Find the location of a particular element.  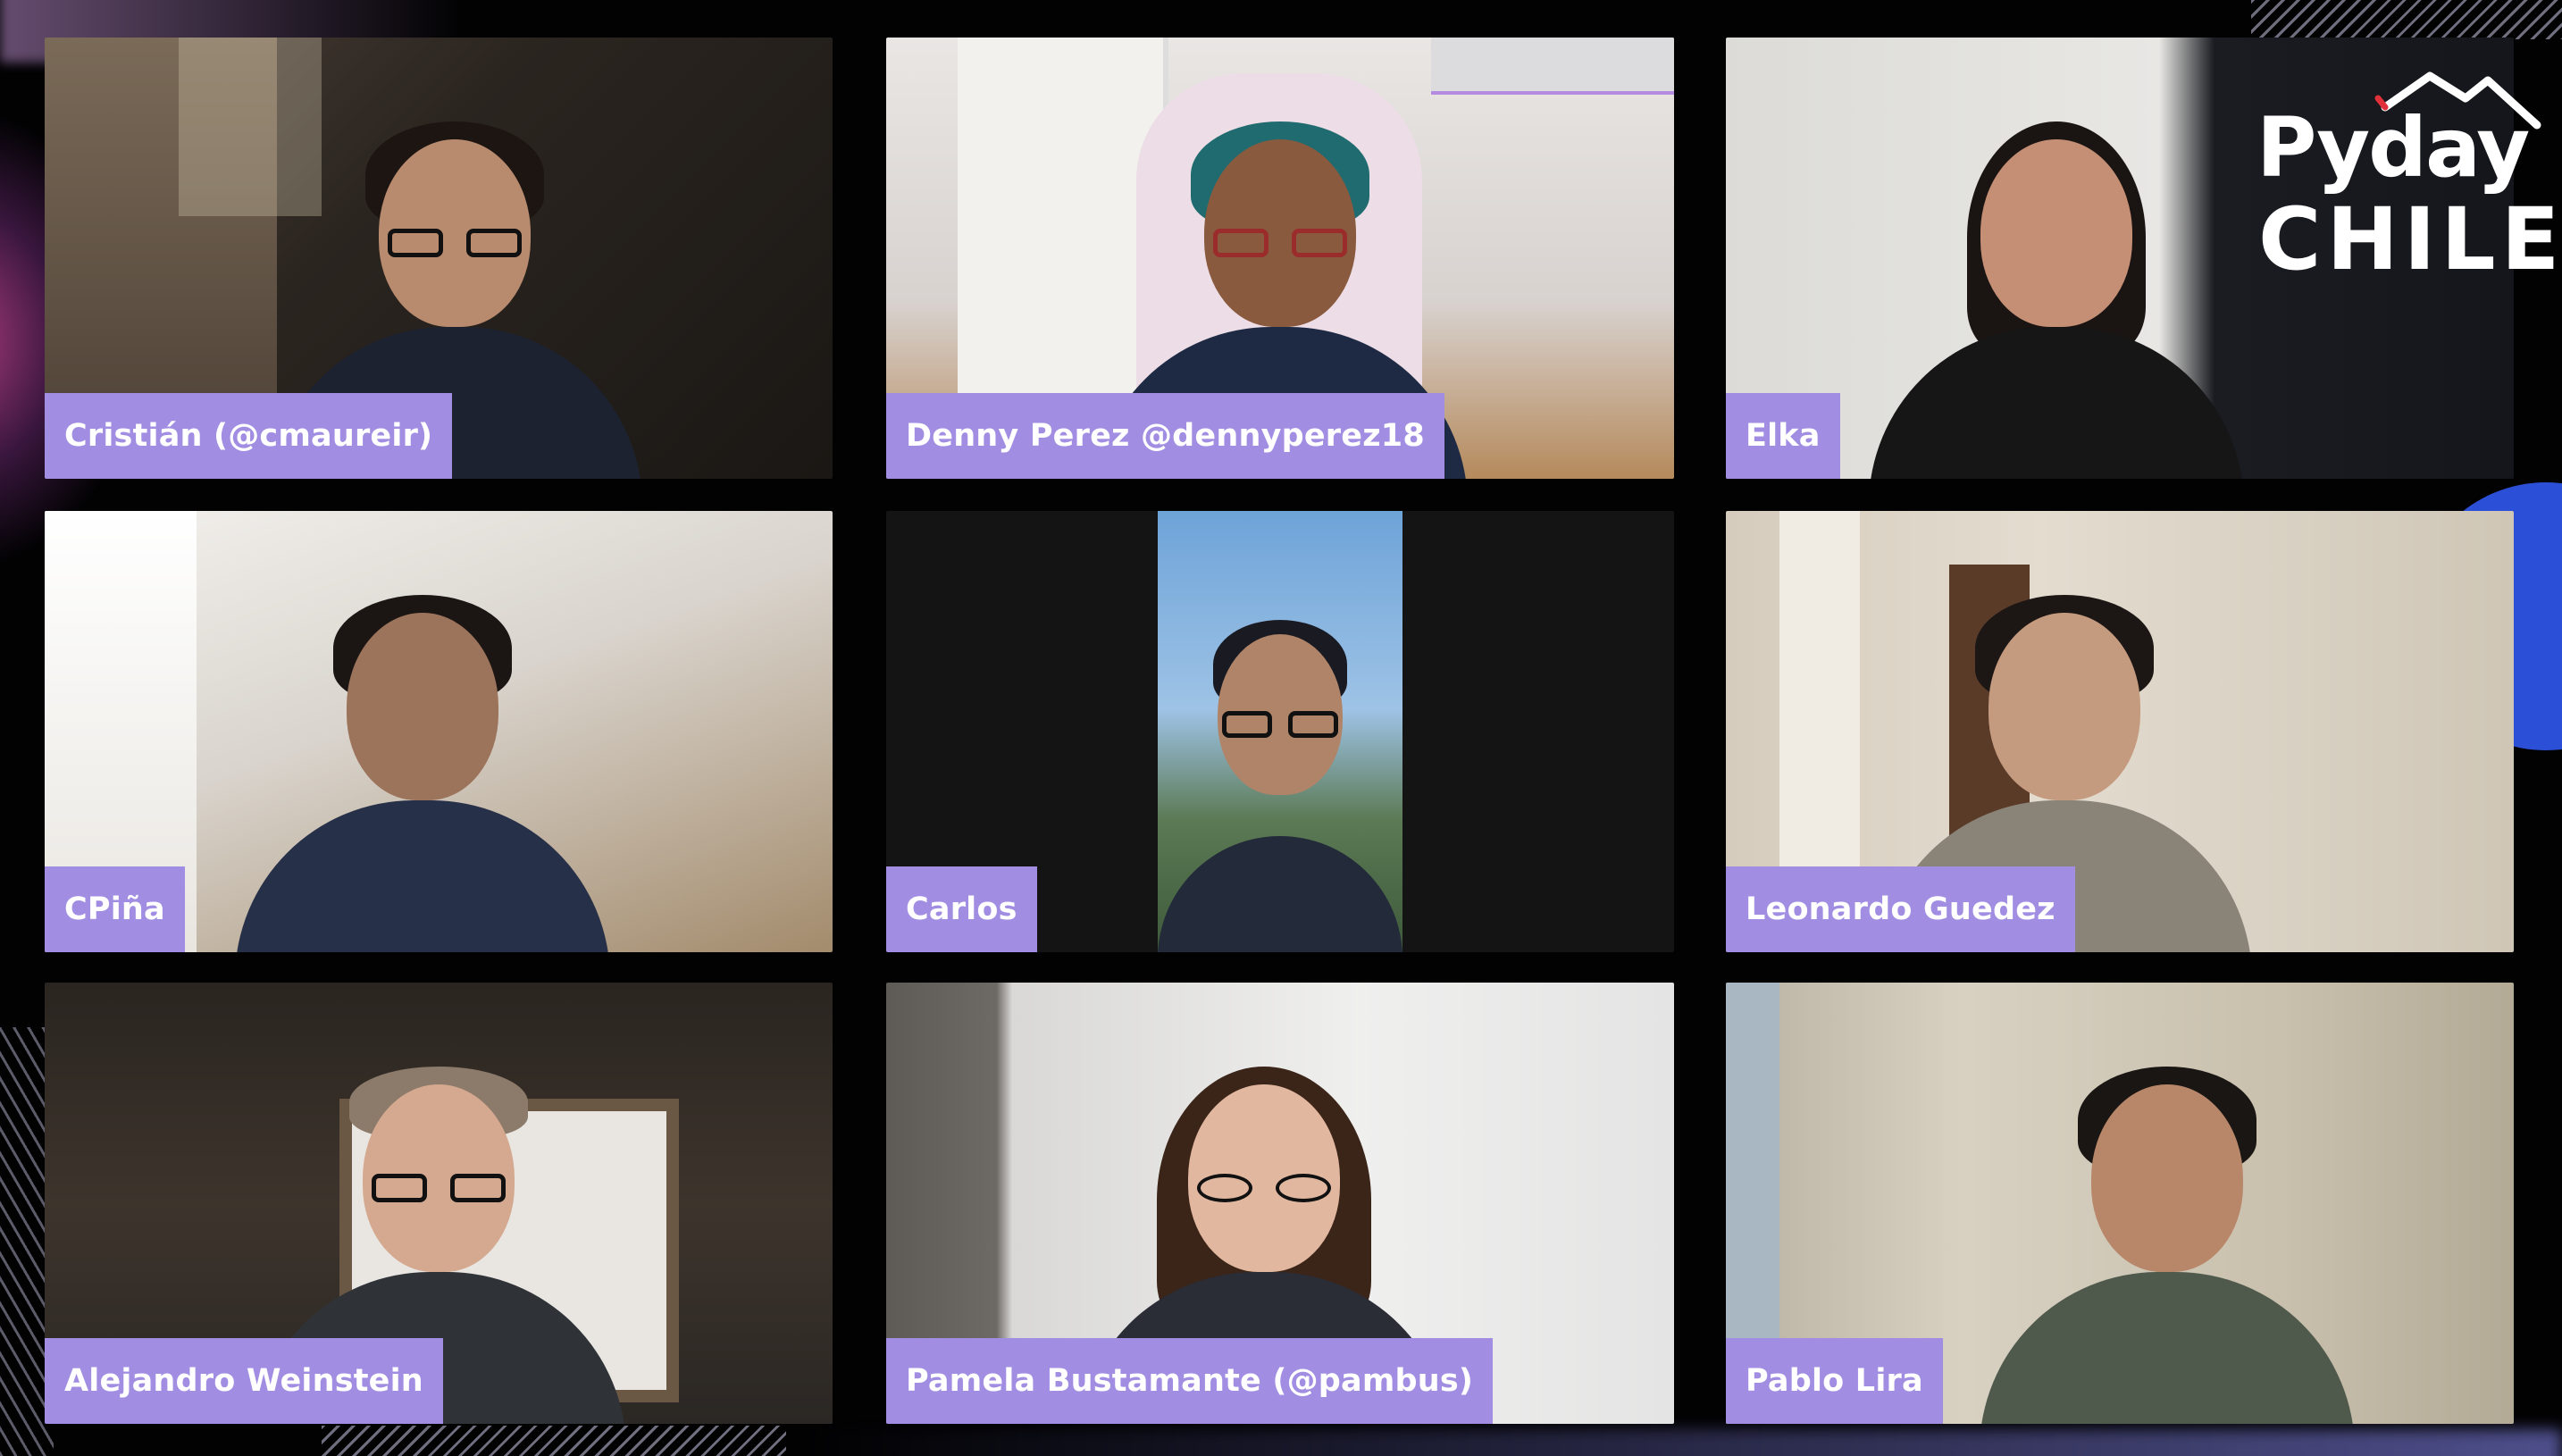

participant-tile-cristian: Cristián (@cmaureir) is located at coordinates (439, 258).